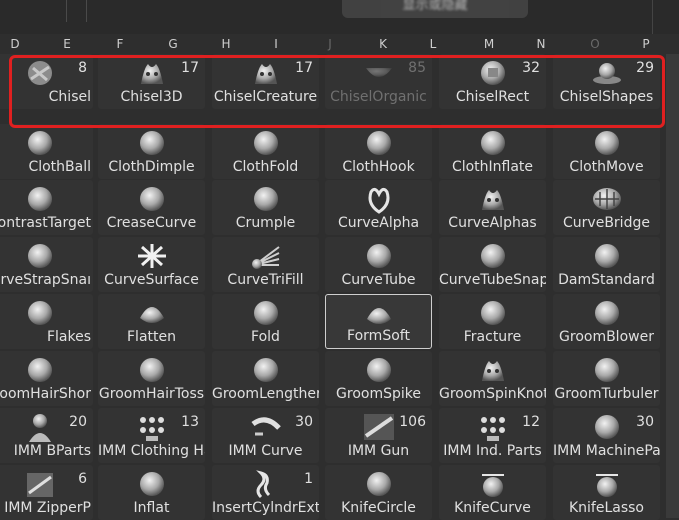  What do you see at coordinates (606, 207) in the screenshot?
I see `brush-curve-bridge: CurveBridge` at bounding box center [606, 207].